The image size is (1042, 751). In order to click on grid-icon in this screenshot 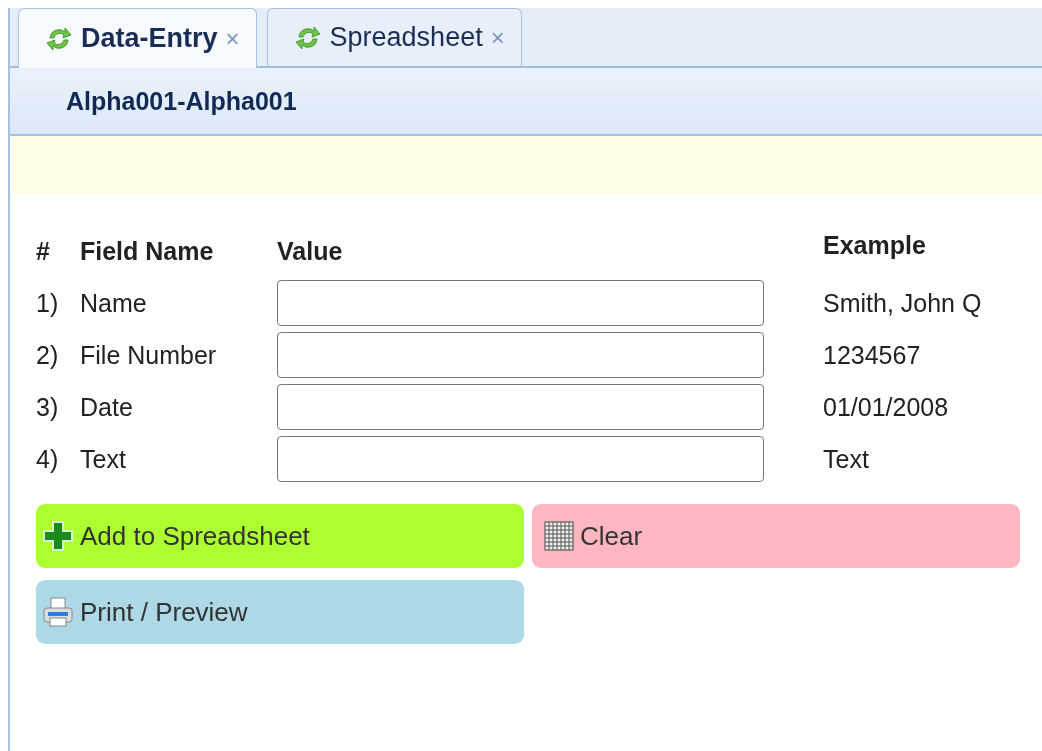, I will do `click(559, 536)`.